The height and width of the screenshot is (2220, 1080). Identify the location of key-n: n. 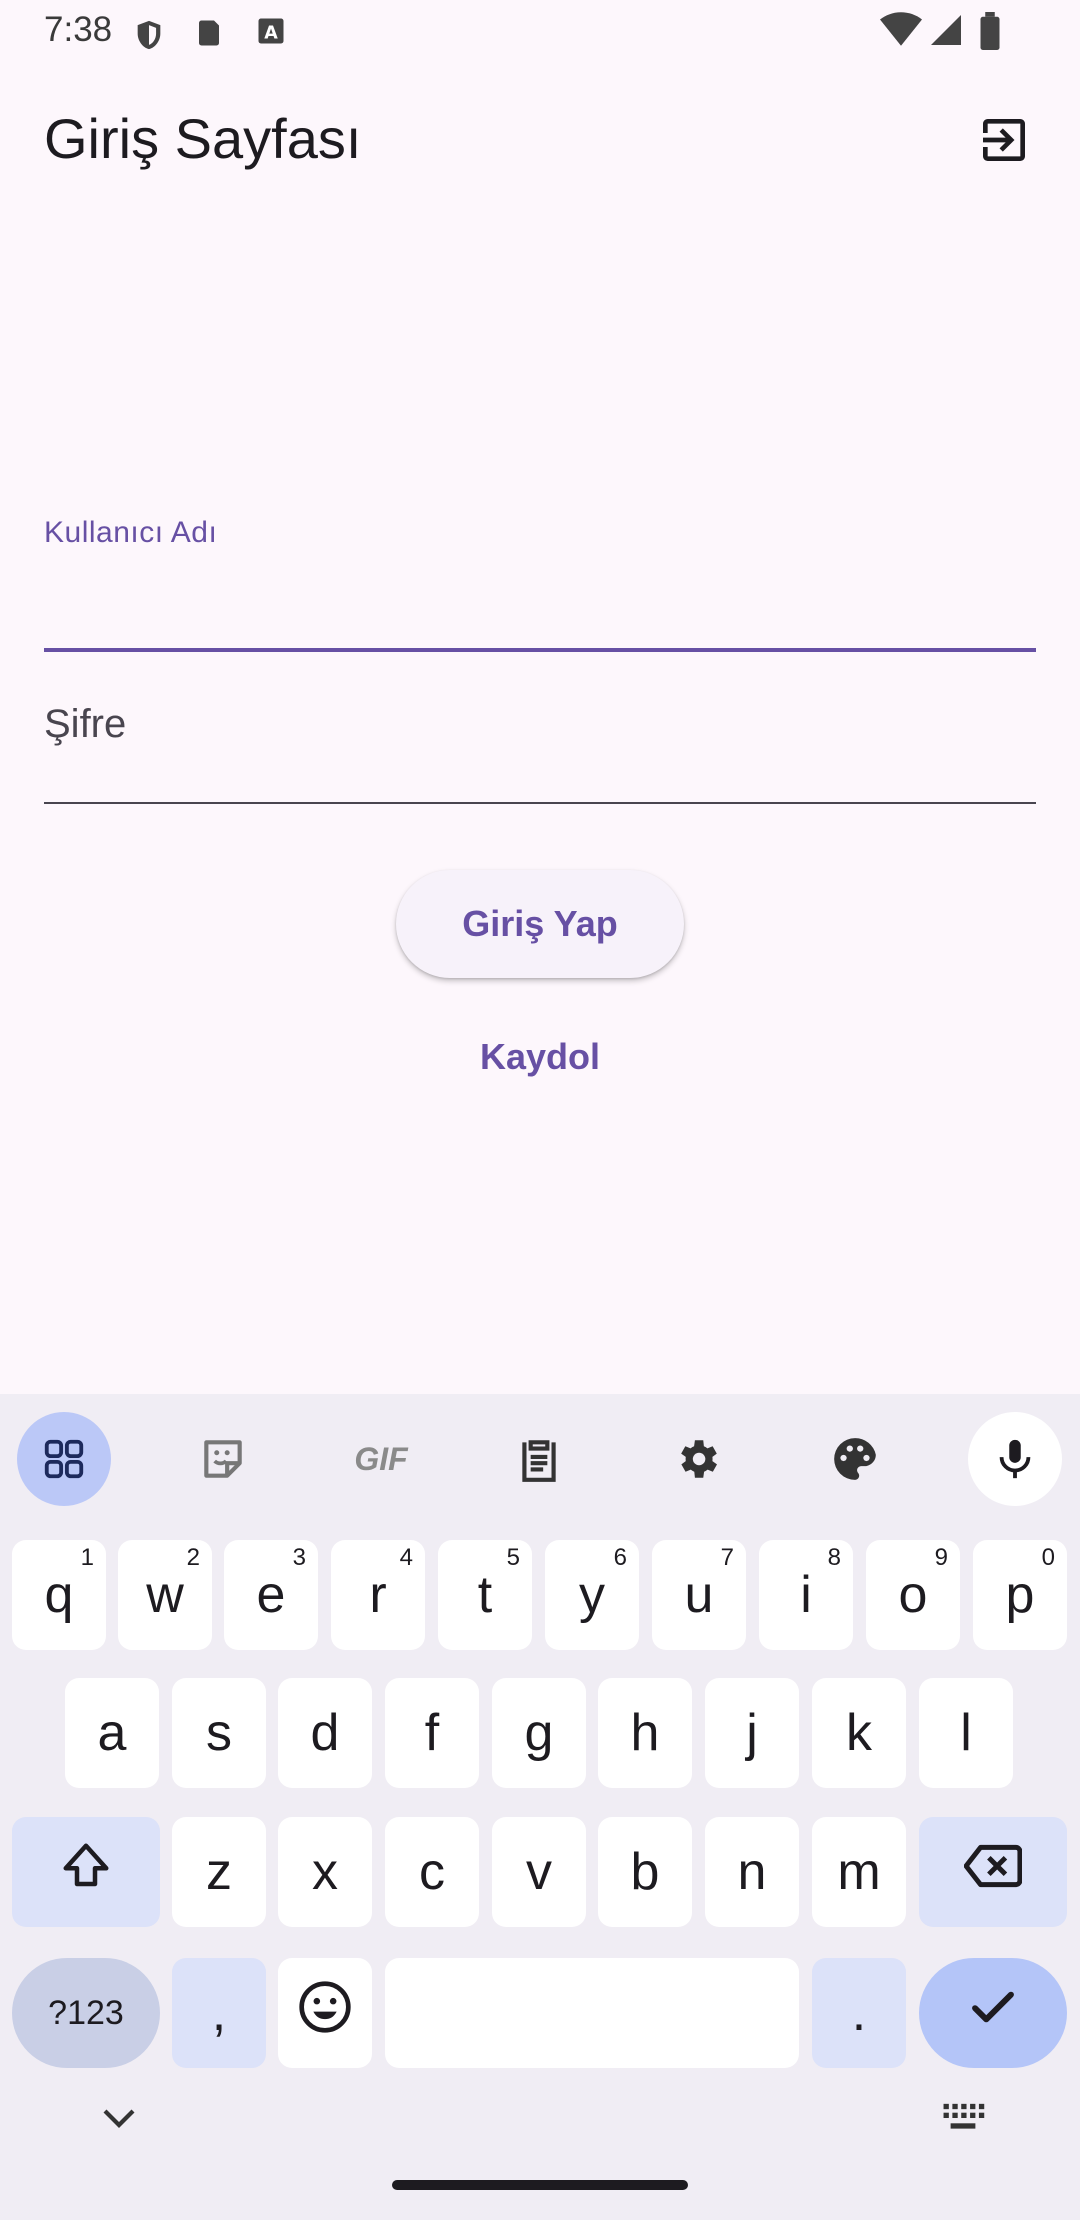
(752, 1872).